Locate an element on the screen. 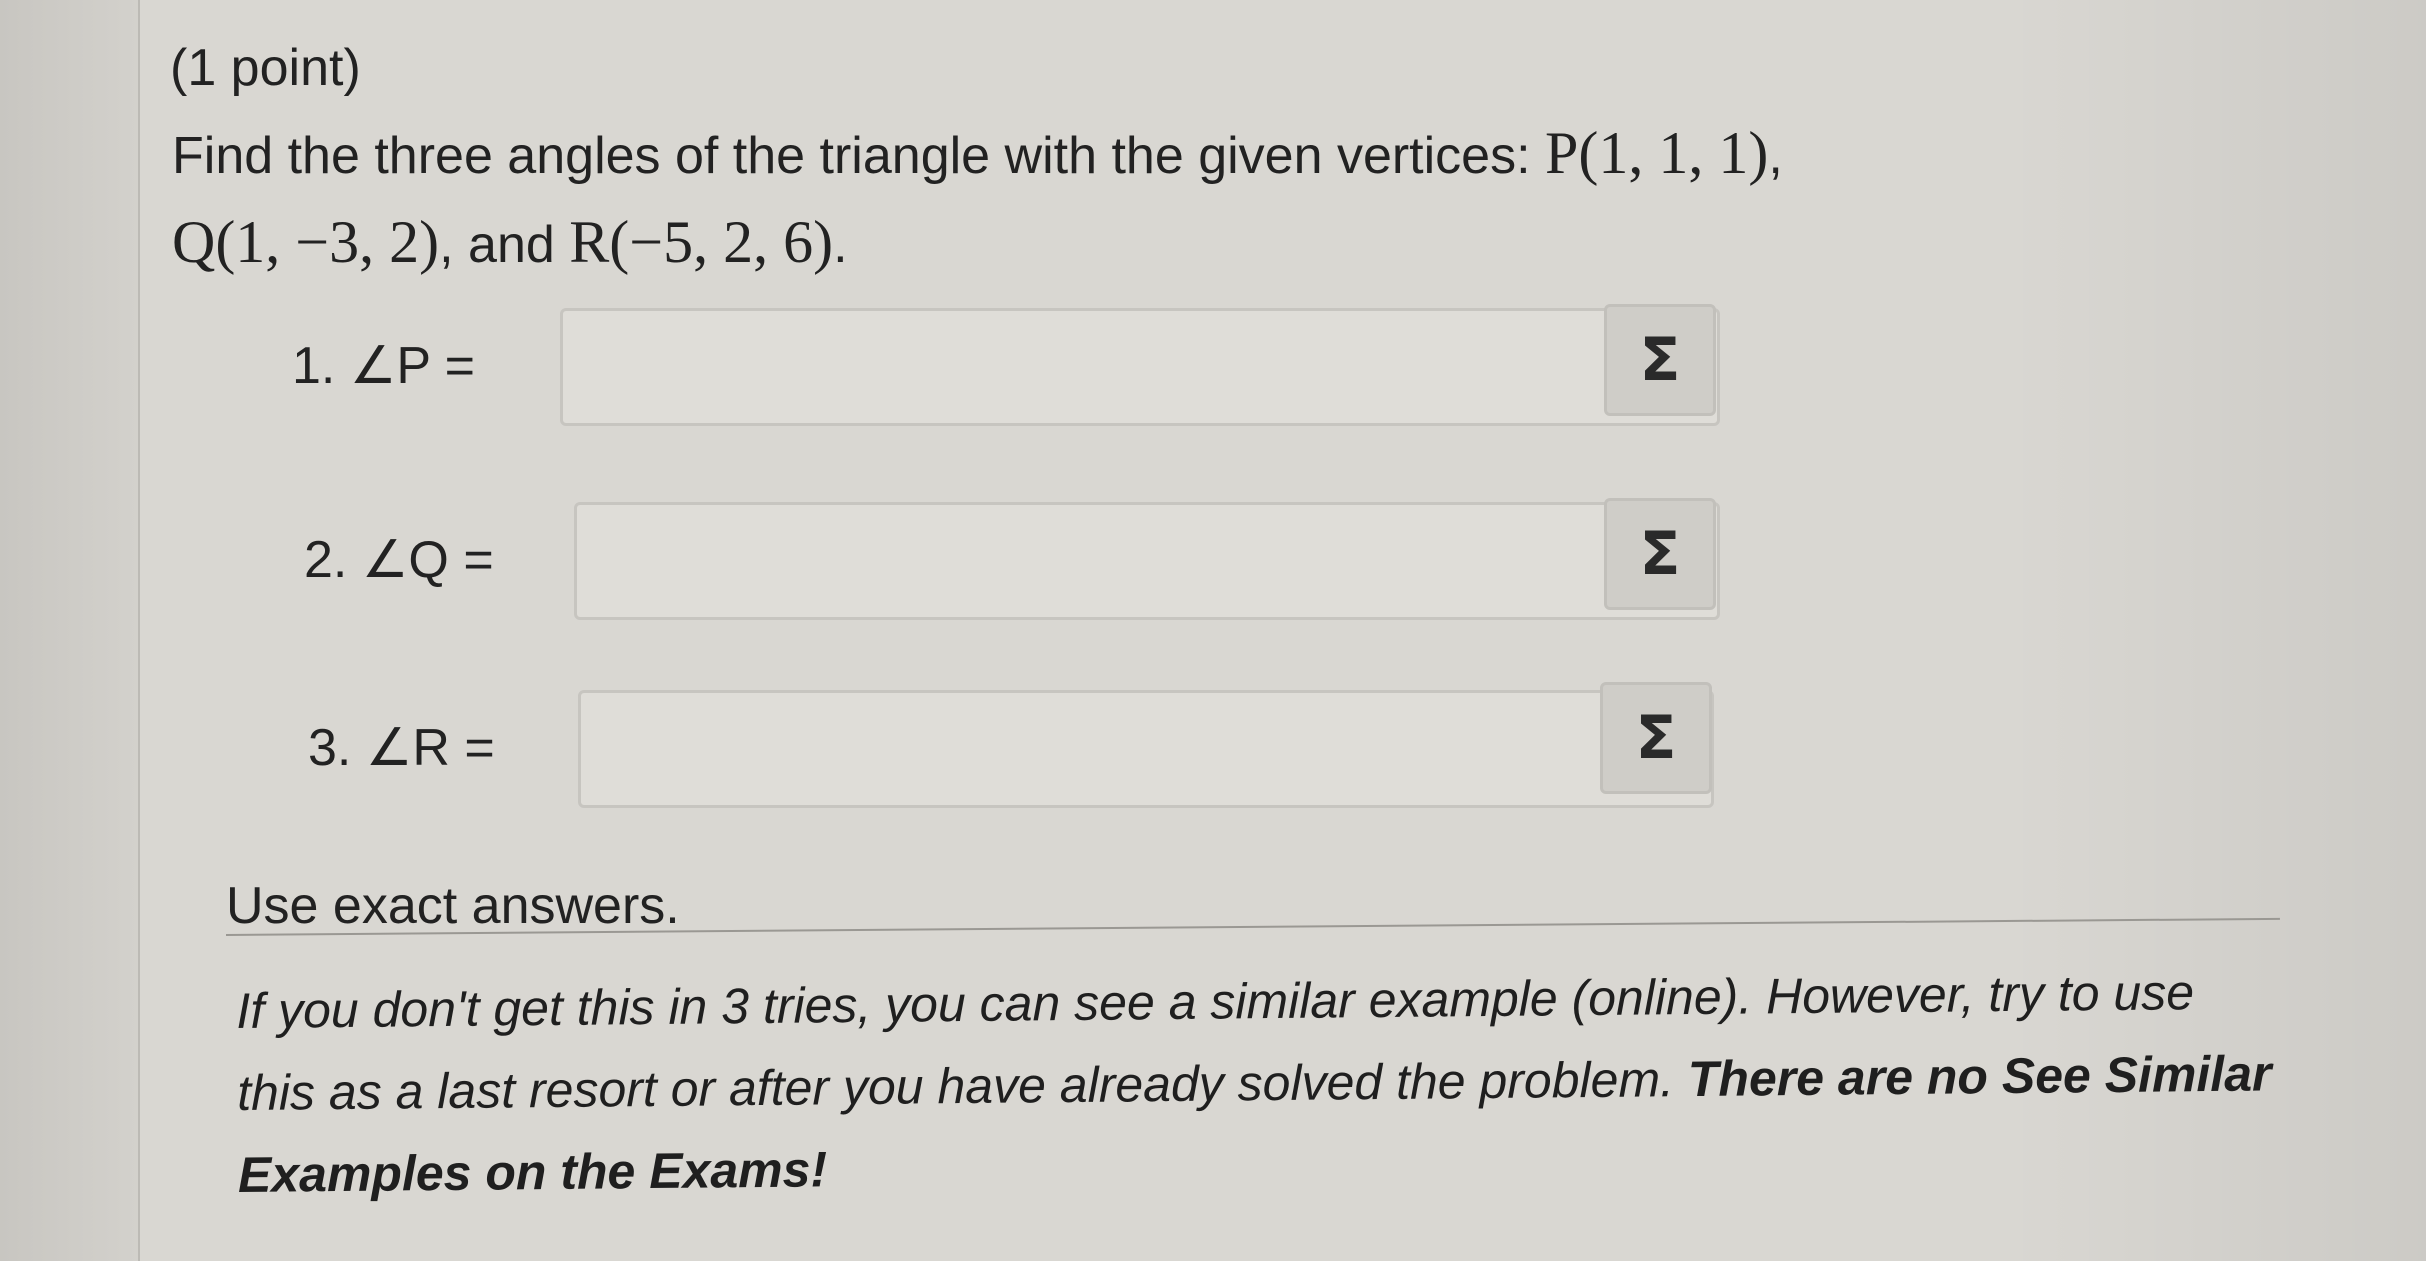 The width and height of the screenshot is (2426, 1261). vertex-q: Q(1, −3, 2) is located at coordinates (306, 242).